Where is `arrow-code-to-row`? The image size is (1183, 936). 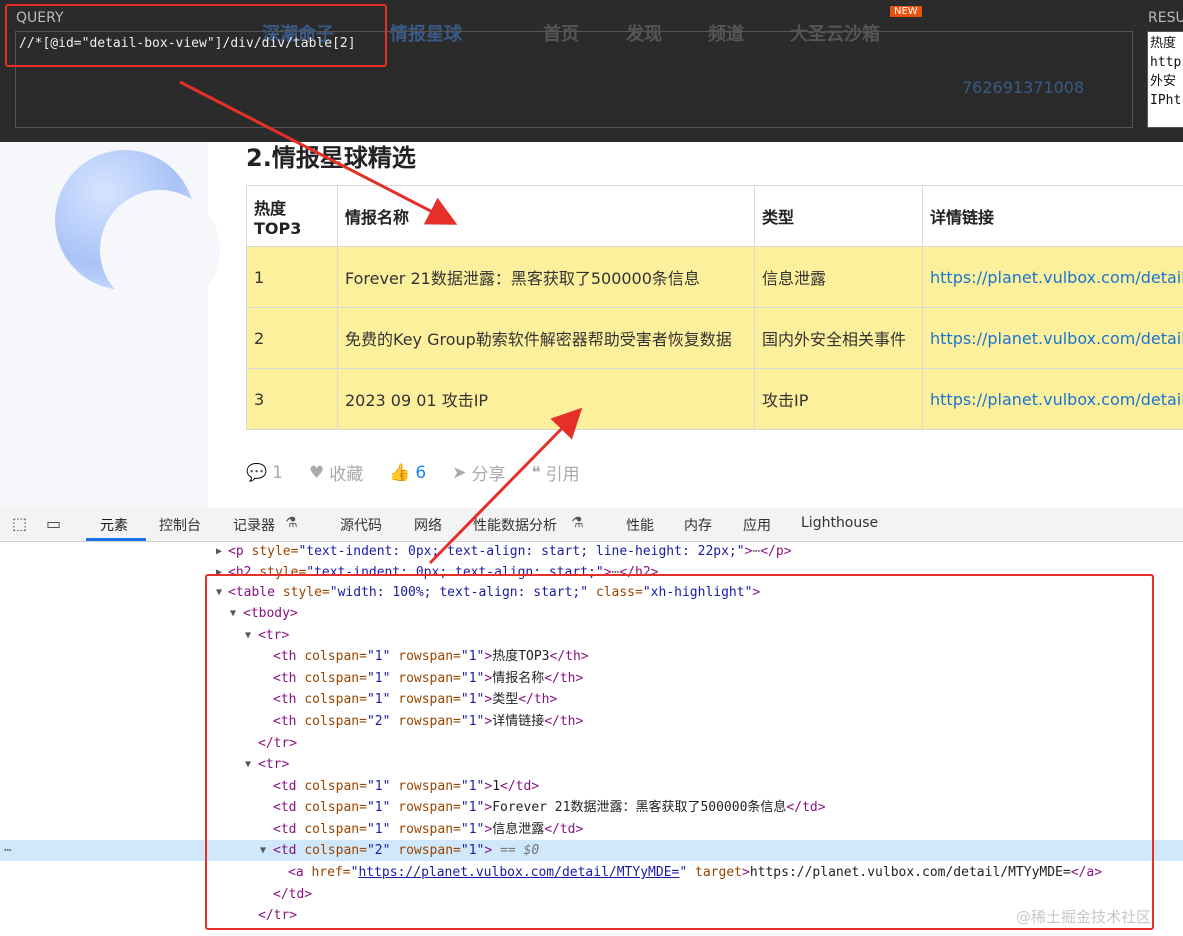
arrow-code-to-row is located at coordinates (504, 487).